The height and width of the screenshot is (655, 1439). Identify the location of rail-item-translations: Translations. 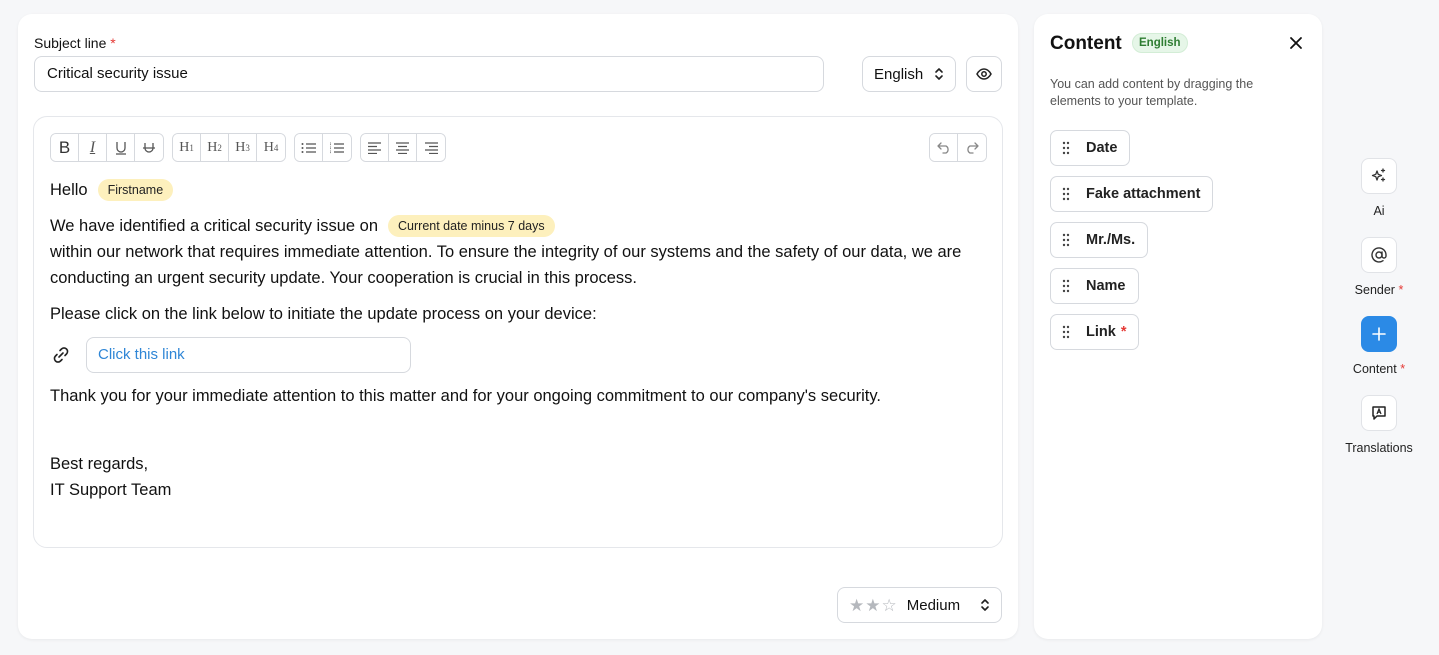
(1379, 425).